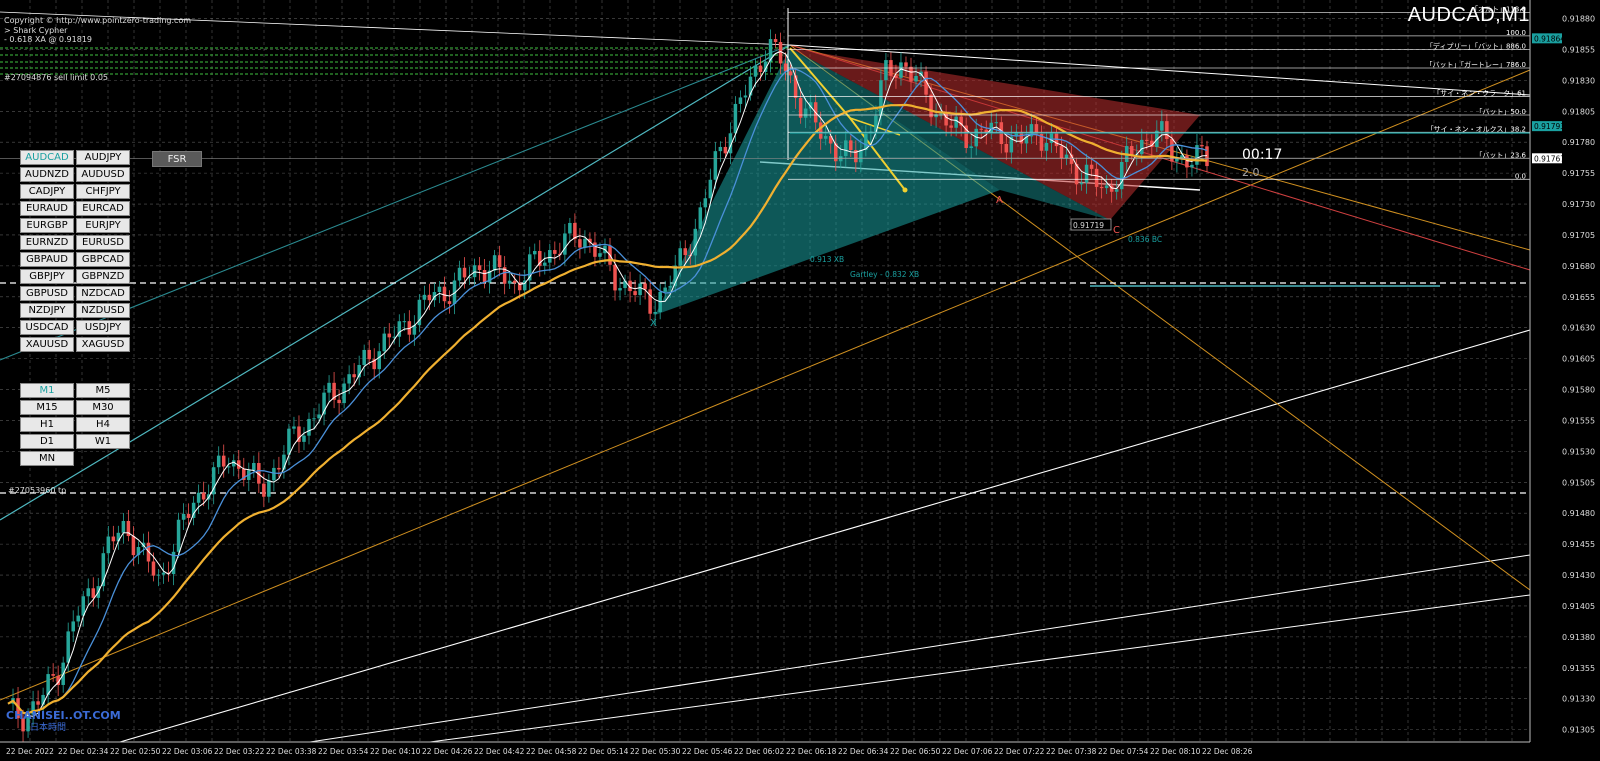 The height and width of the screenshot is (761, 1600). I want to click on symbol-button-nzdcad: NZDCAD, so click(103, 293).